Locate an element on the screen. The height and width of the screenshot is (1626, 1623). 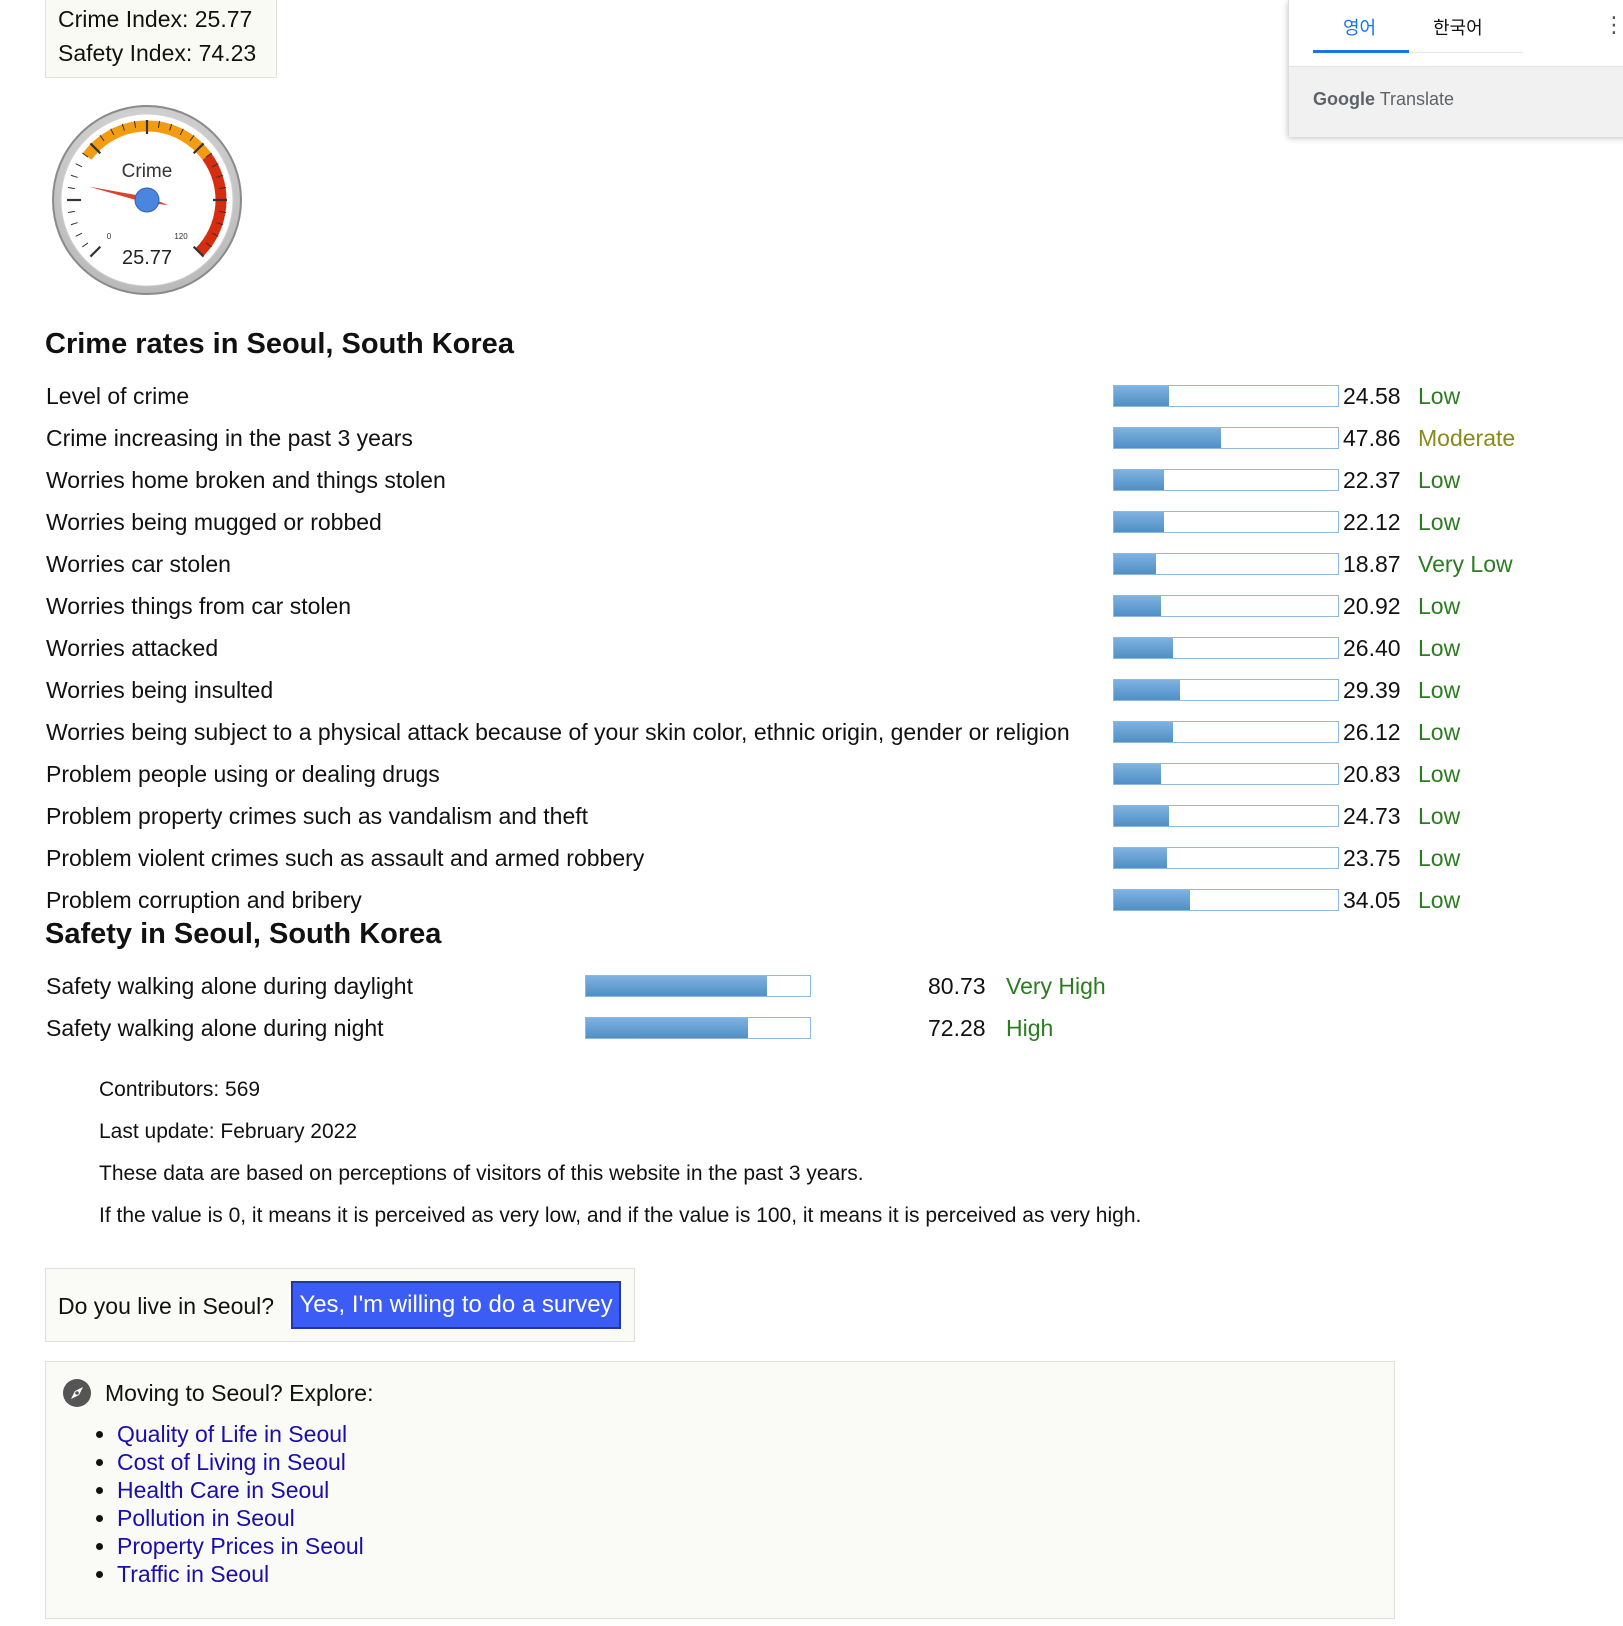
link-cost-of-living: Cost of Living in Seoul is located at coordinates (231, 1462).